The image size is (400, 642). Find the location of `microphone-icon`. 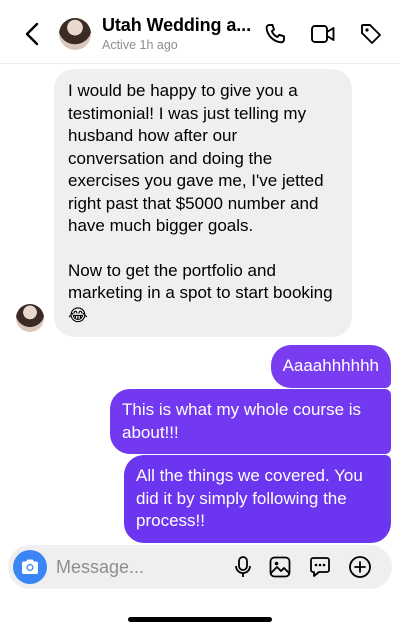

microphone-icon is located at coordinates (243, 567).